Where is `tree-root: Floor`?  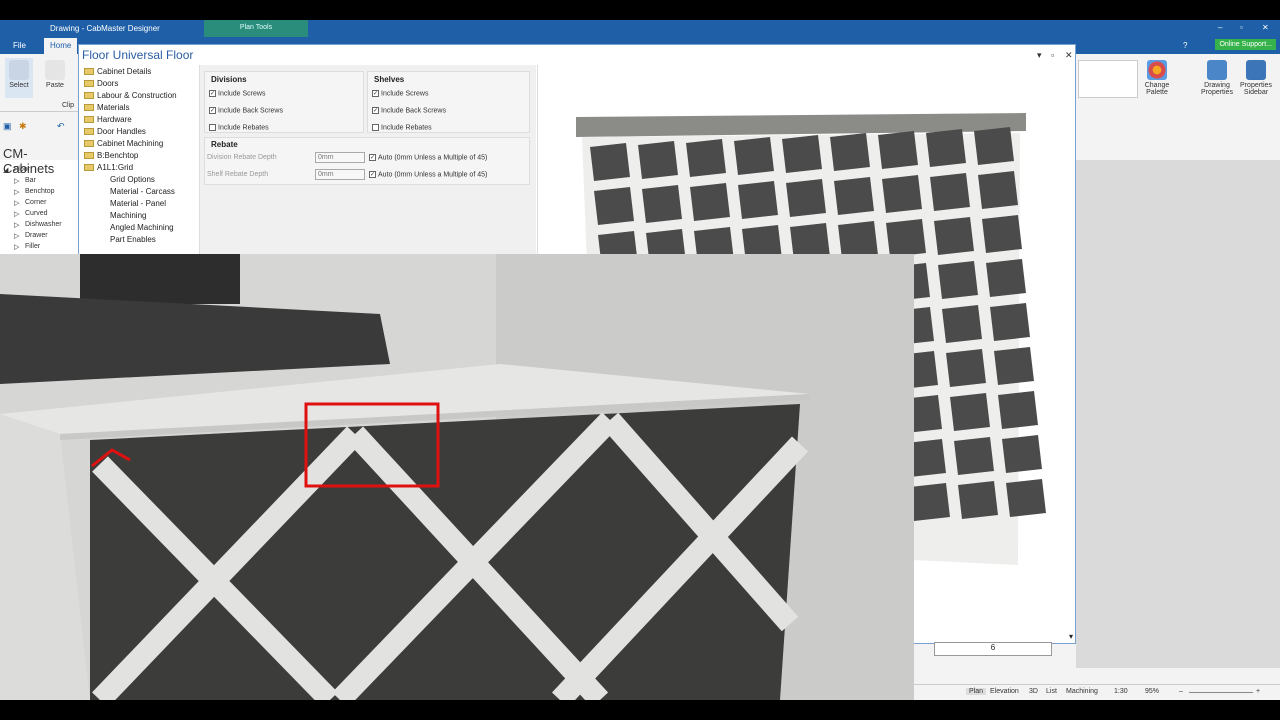 tree-root: Floor is located at coordinates (22, 169).